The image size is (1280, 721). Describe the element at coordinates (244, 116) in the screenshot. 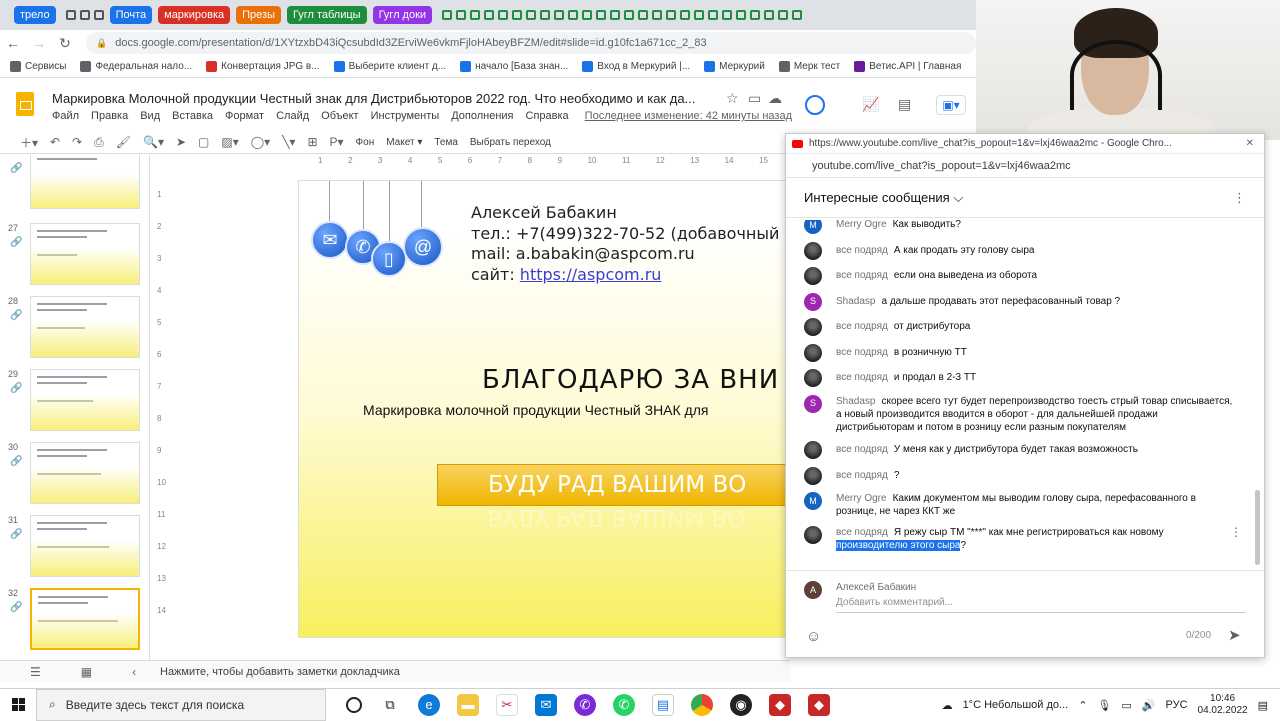

I see `menu-item: Формат` at that location.